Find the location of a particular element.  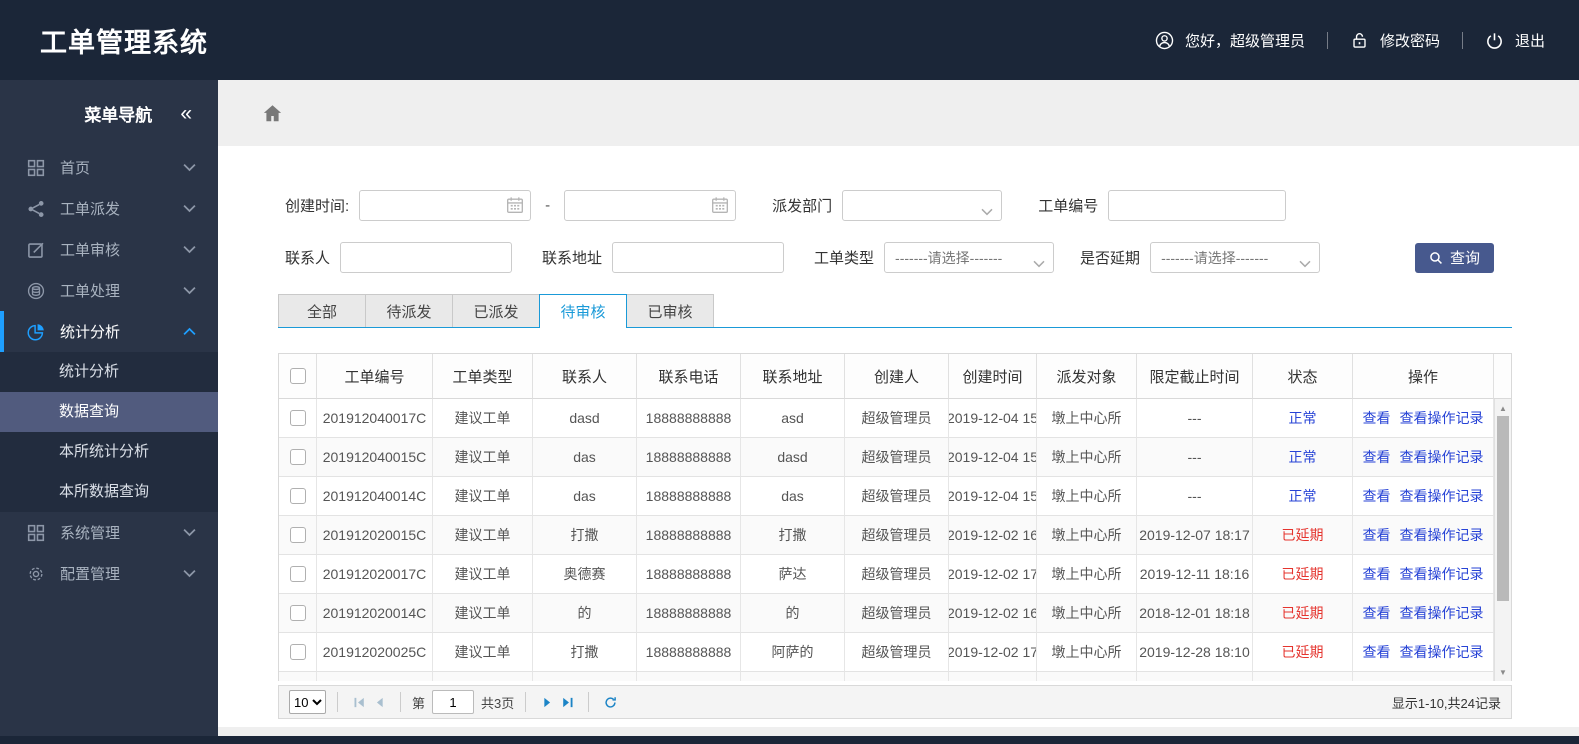

tab-已审核: 已审核 is located at coordinates (670, 310).